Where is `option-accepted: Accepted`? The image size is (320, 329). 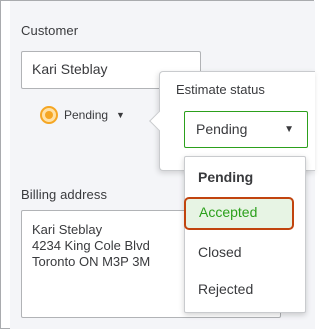
option-accepted: Accepted is located at coordinates (239, 213).